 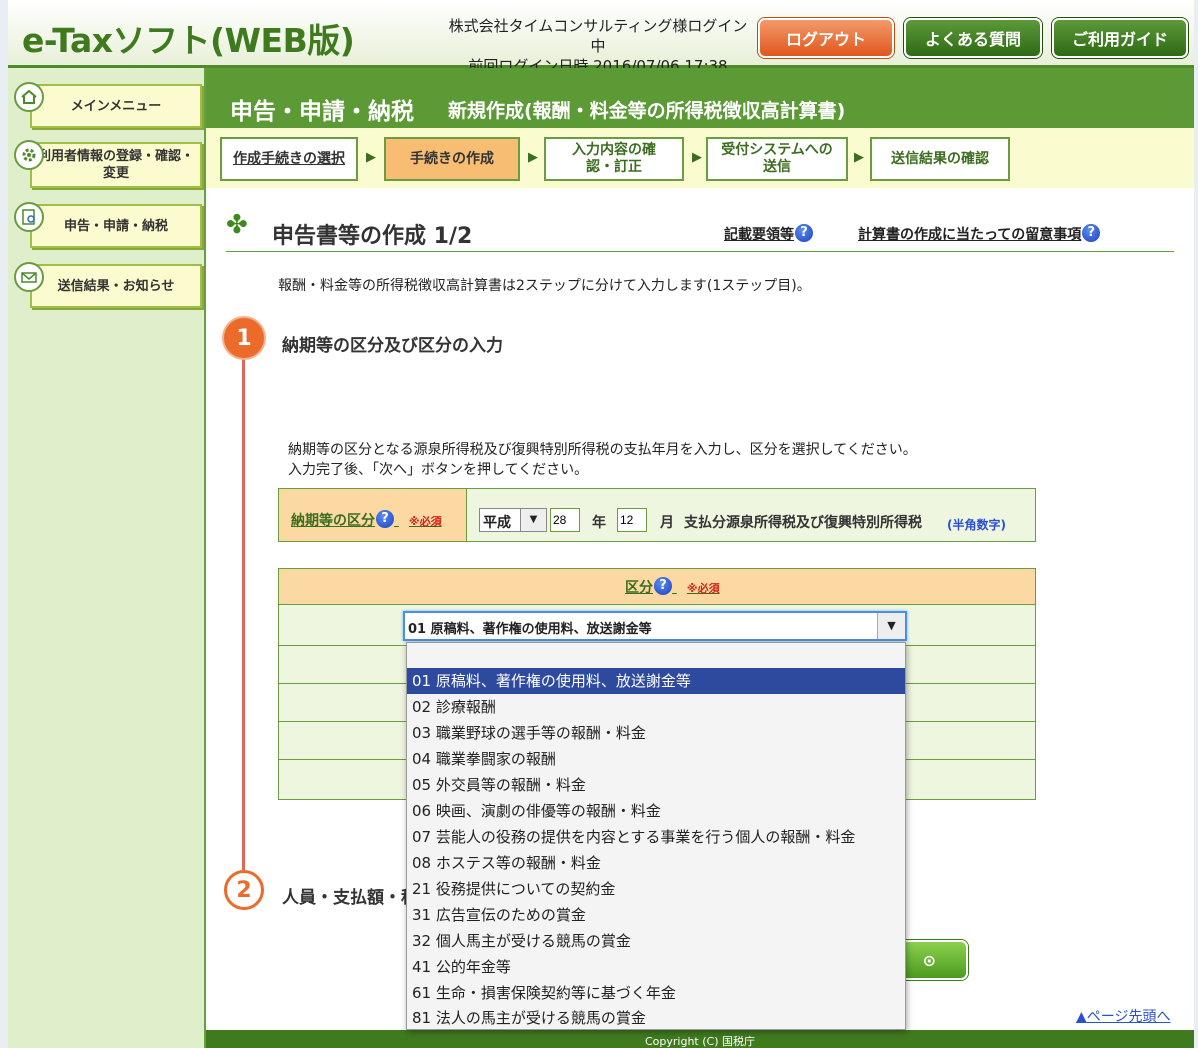 What do you see at coordinates (333, 521) in the screenshot?
I see `period-label-text: 納期等の区分` at bounding box center [333, 521].